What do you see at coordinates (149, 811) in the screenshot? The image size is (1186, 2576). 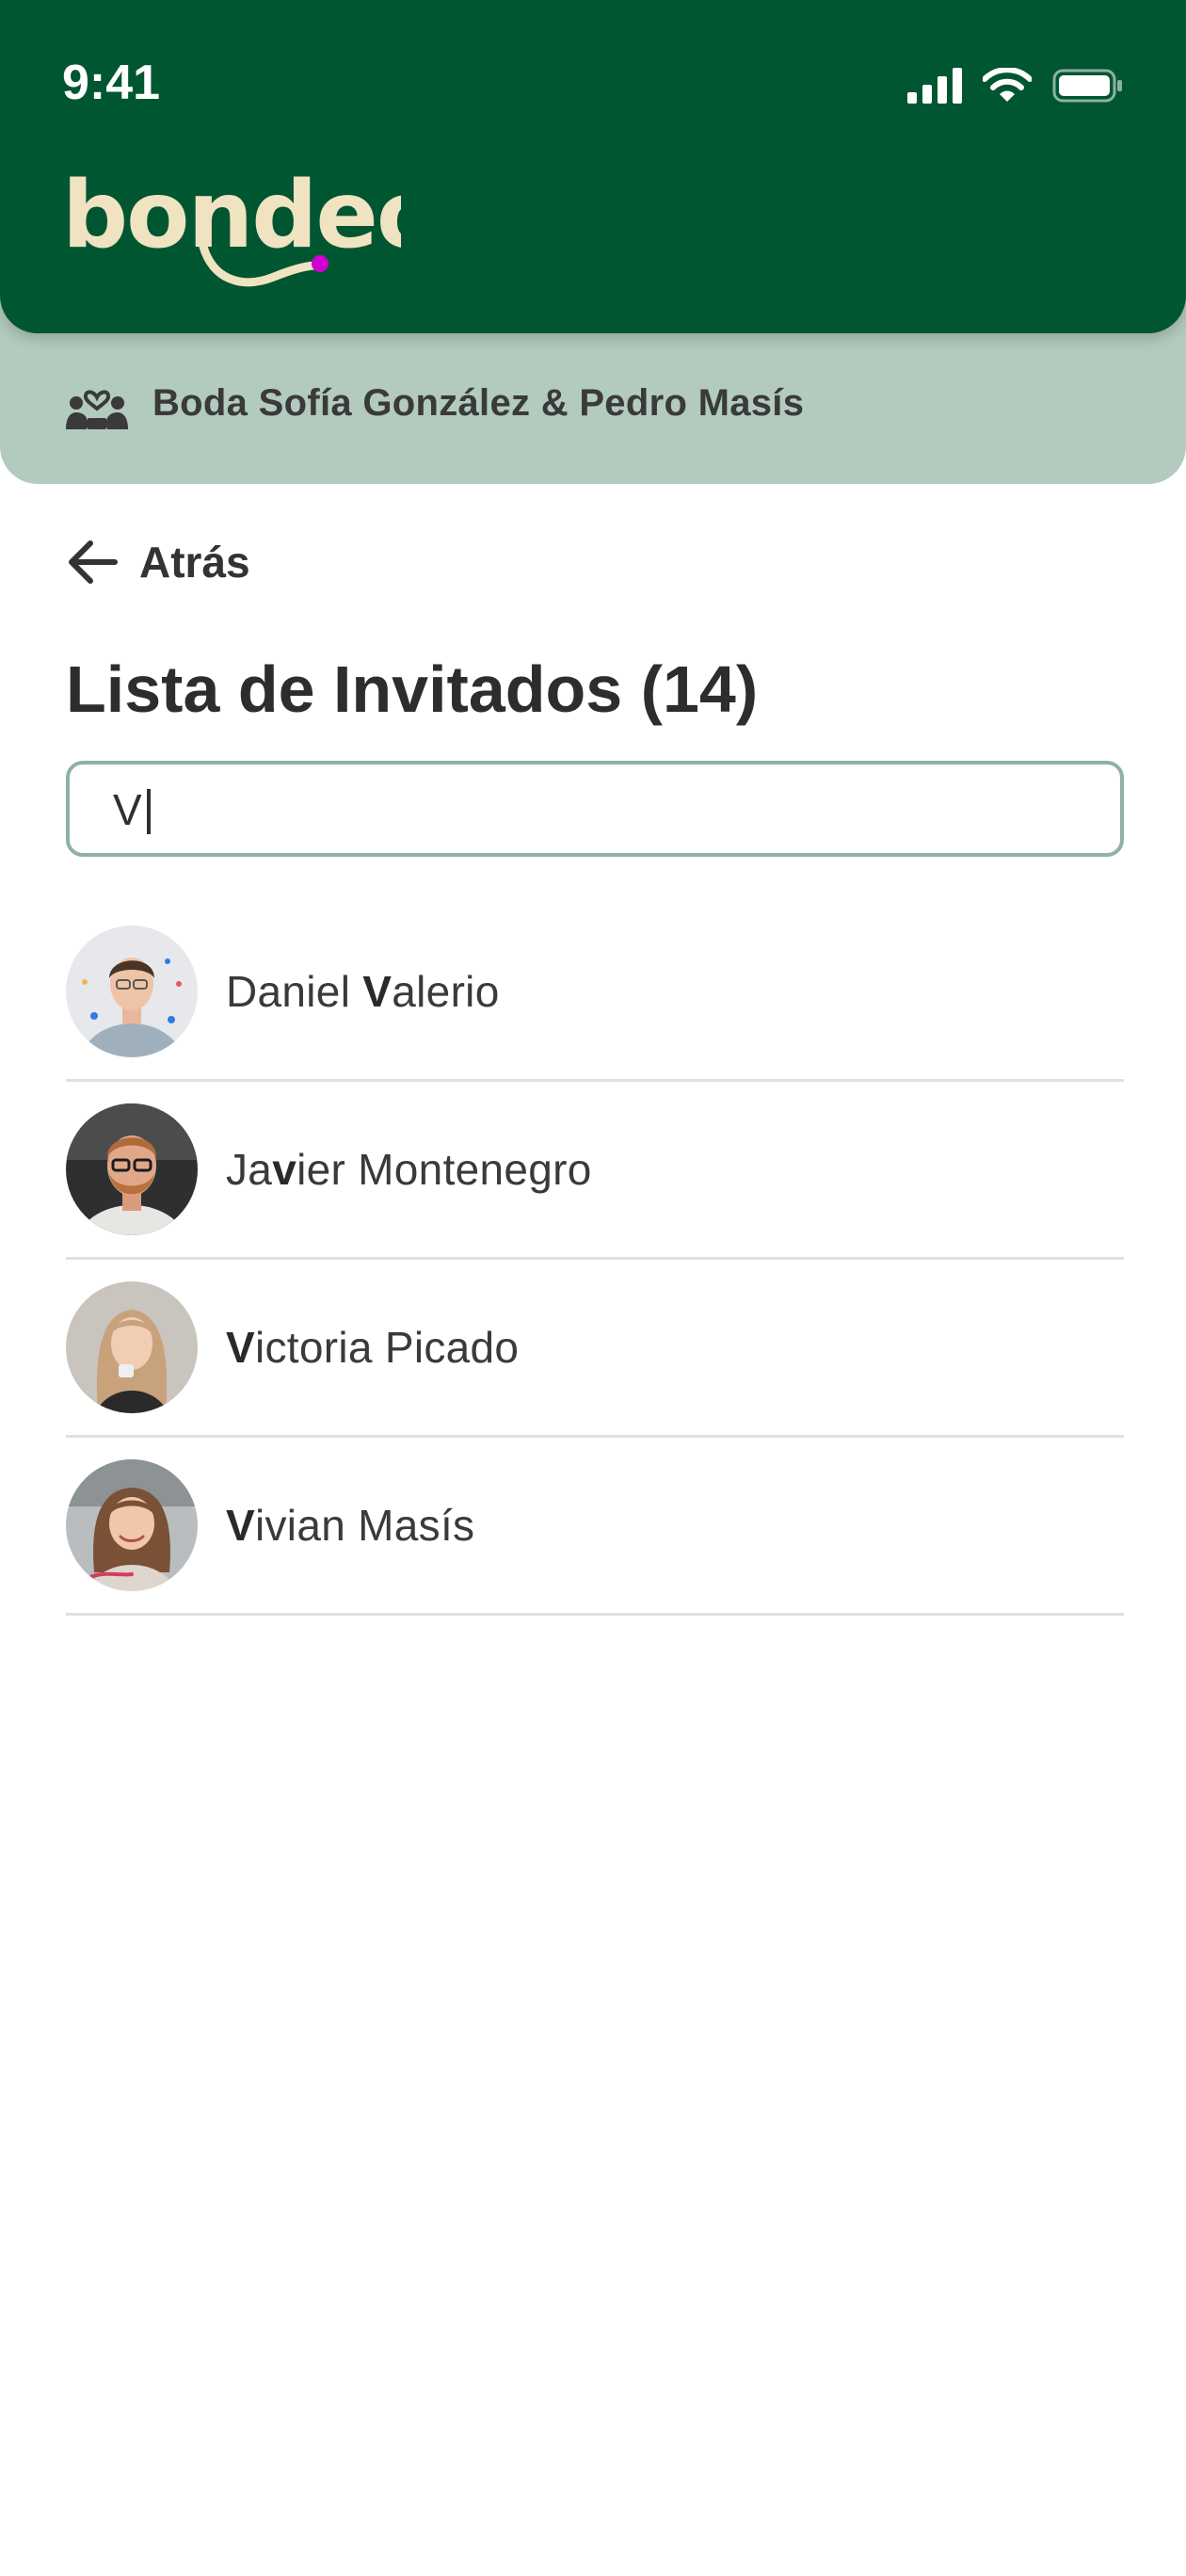 I see `text-caret` at bounding box center [149, 811].